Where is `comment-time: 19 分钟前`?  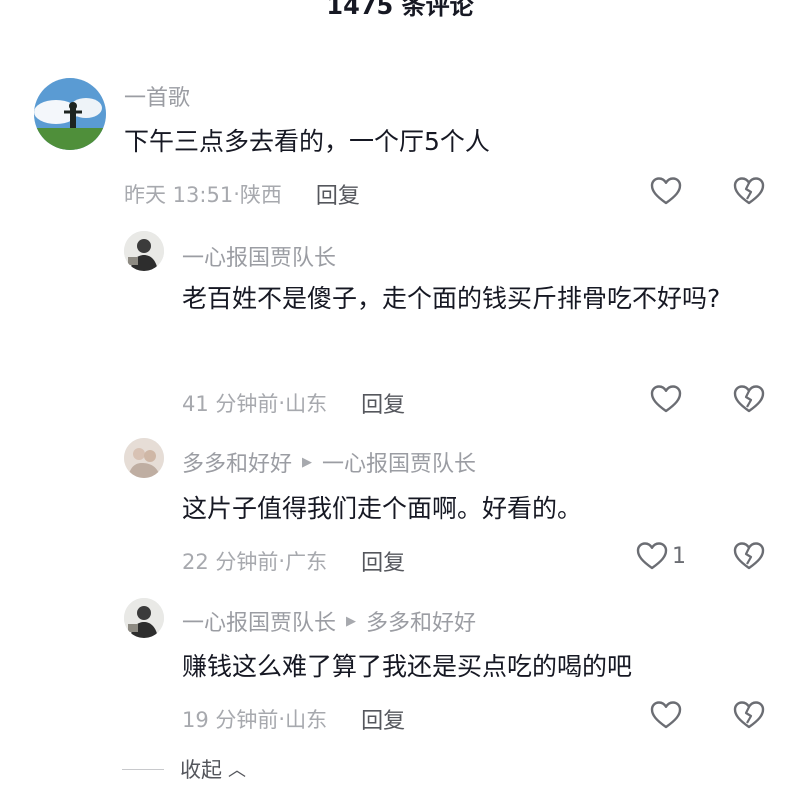 comment-time: 19 分钟前 is located at coordinates (230, 720).